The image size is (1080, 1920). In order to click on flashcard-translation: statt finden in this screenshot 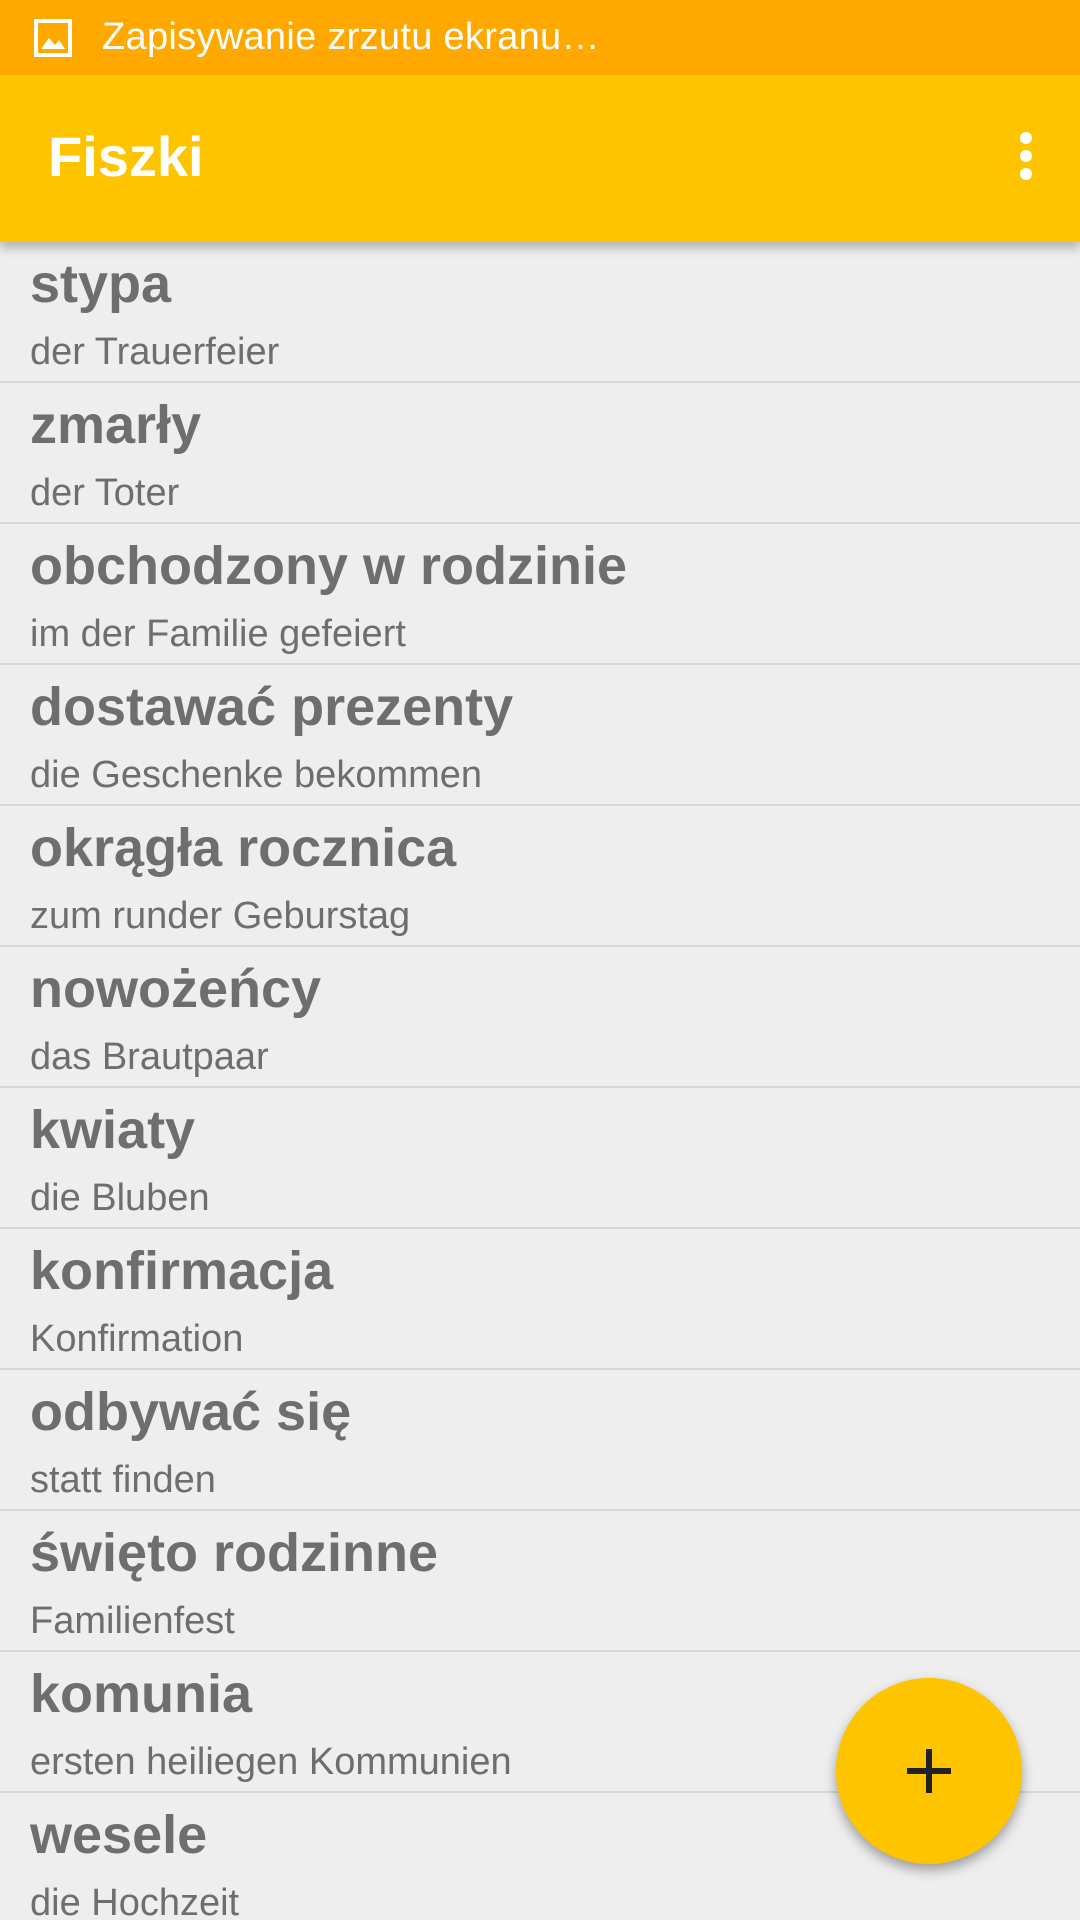, I will do `click(123, 1480)`.